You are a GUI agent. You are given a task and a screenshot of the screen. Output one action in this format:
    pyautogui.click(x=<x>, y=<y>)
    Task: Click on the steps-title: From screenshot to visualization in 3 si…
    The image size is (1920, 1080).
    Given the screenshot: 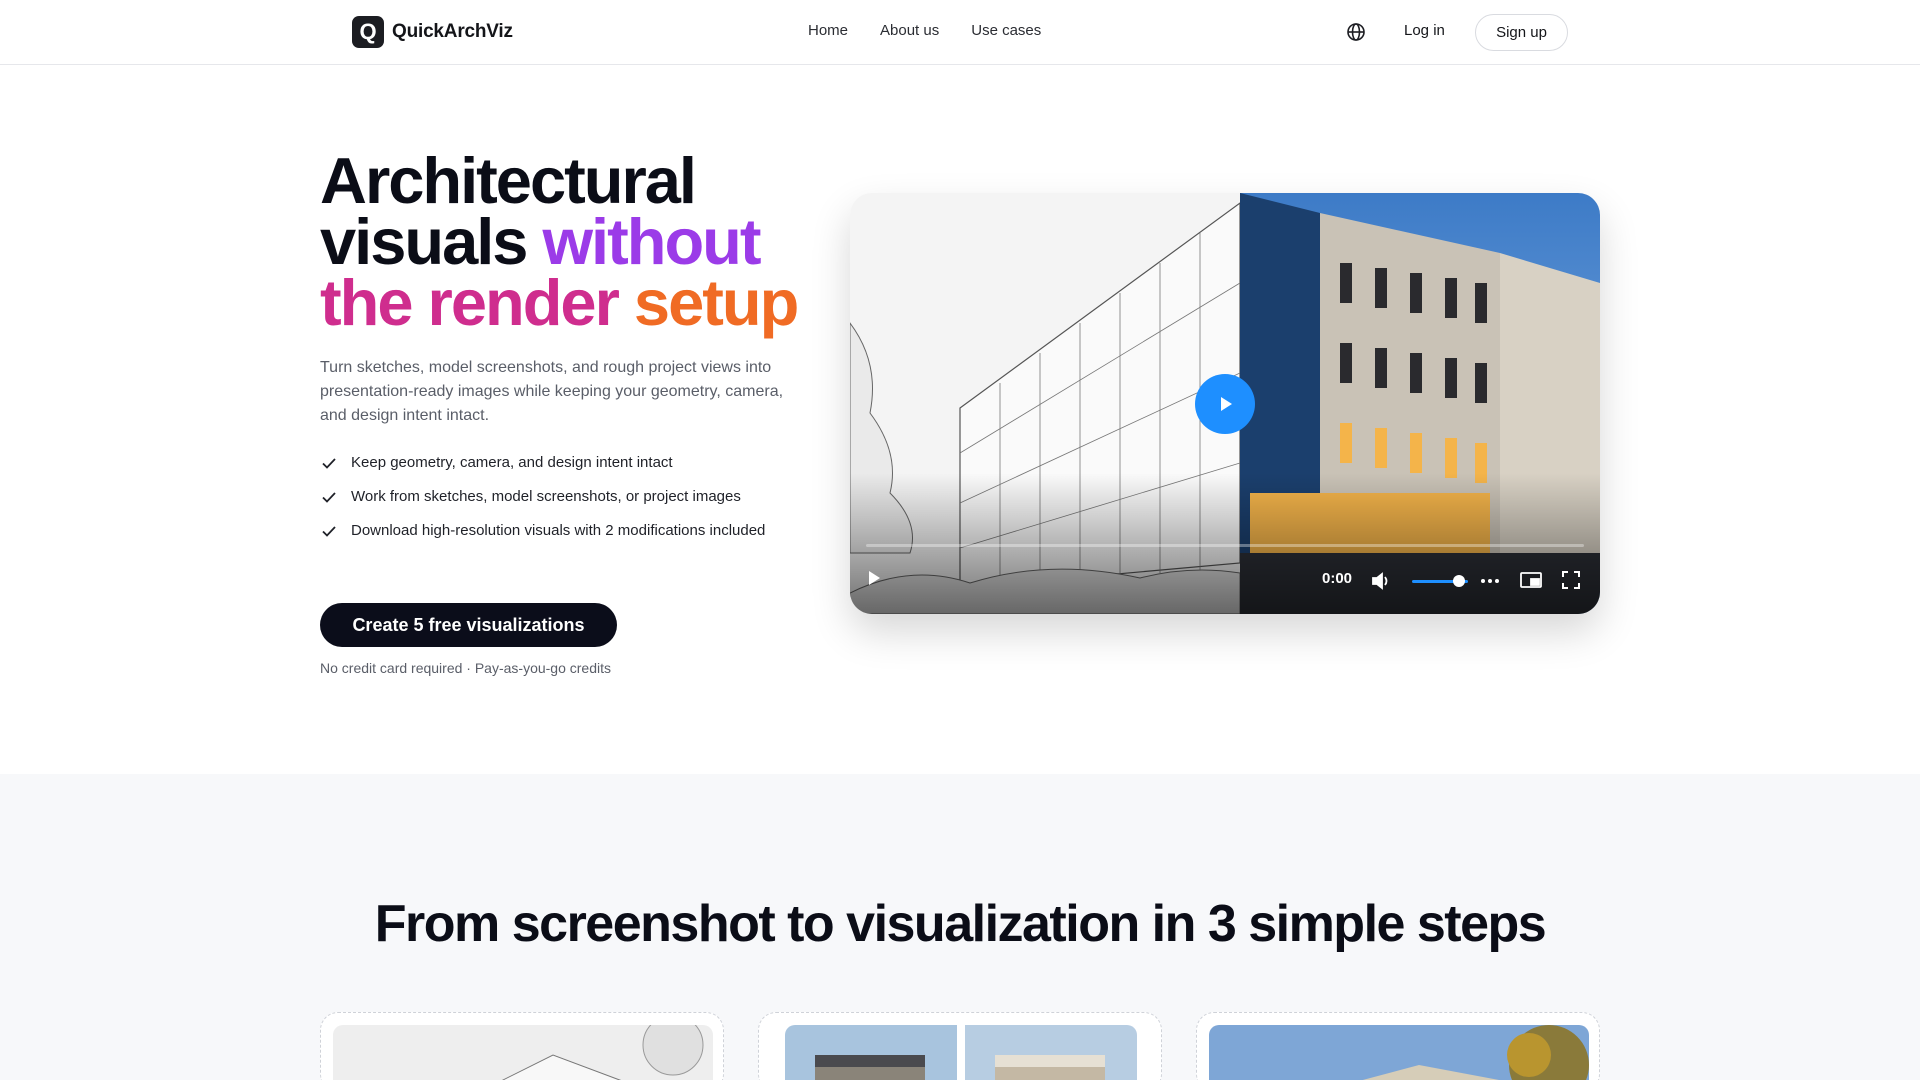 What is the action you would take?
    pyautogui.click(x=960, y=924)
    